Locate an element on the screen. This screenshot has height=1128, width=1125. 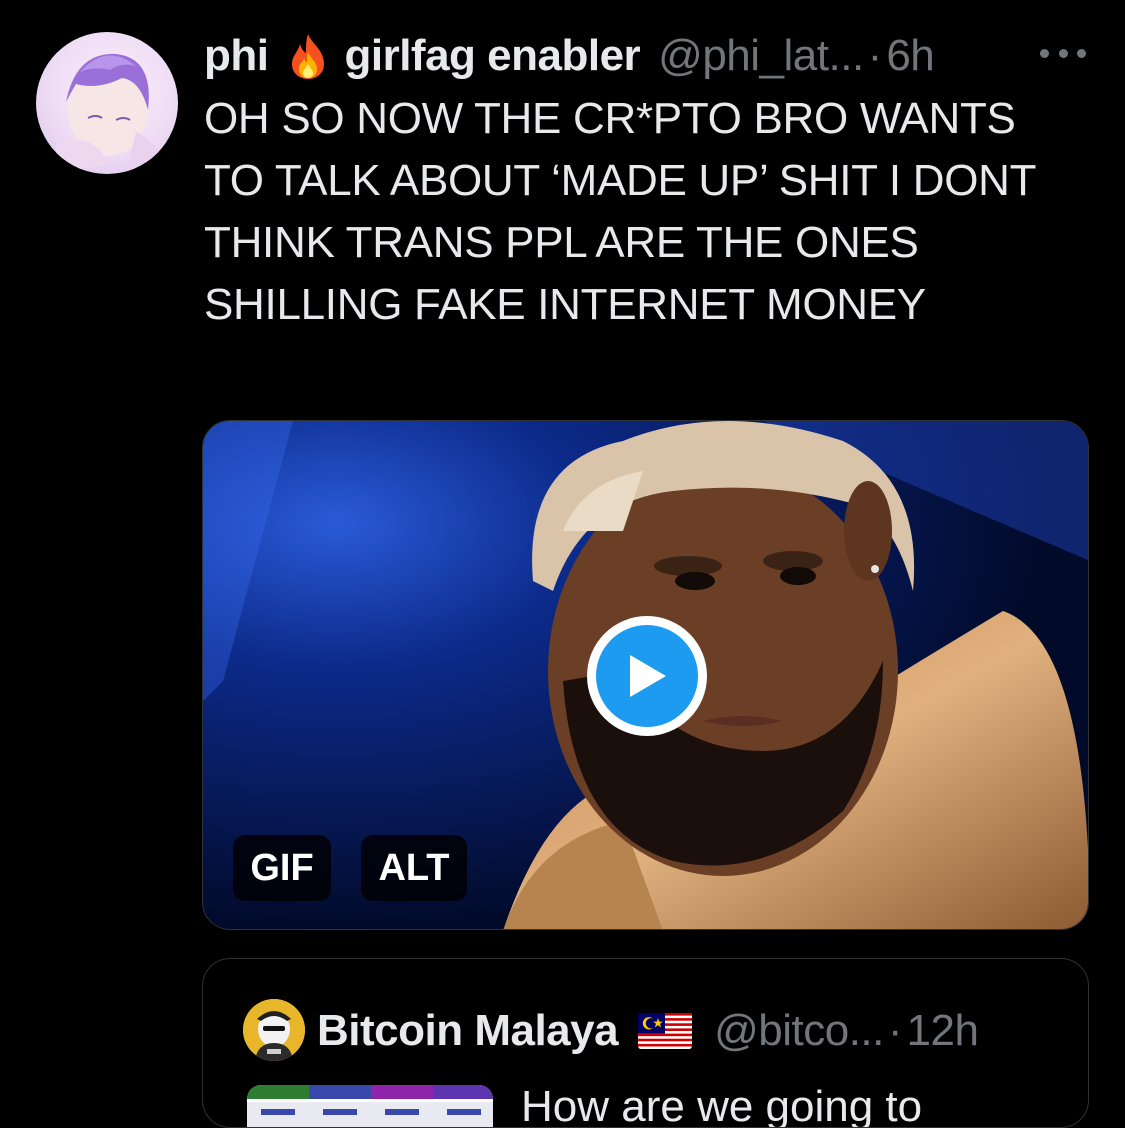
display-name: phi is located at coordinates (236, 56).